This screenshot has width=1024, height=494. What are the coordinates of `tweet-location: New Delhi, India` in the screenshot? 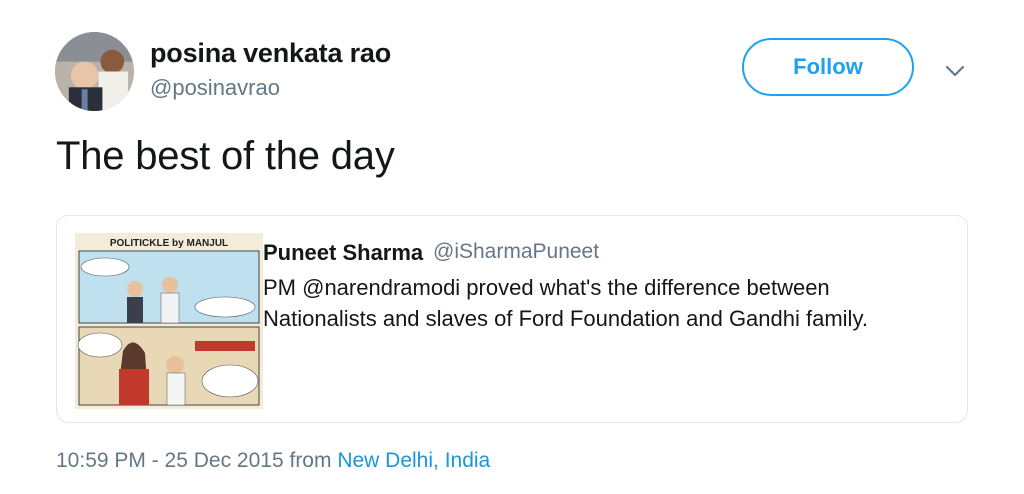 It's located at (413, 460).